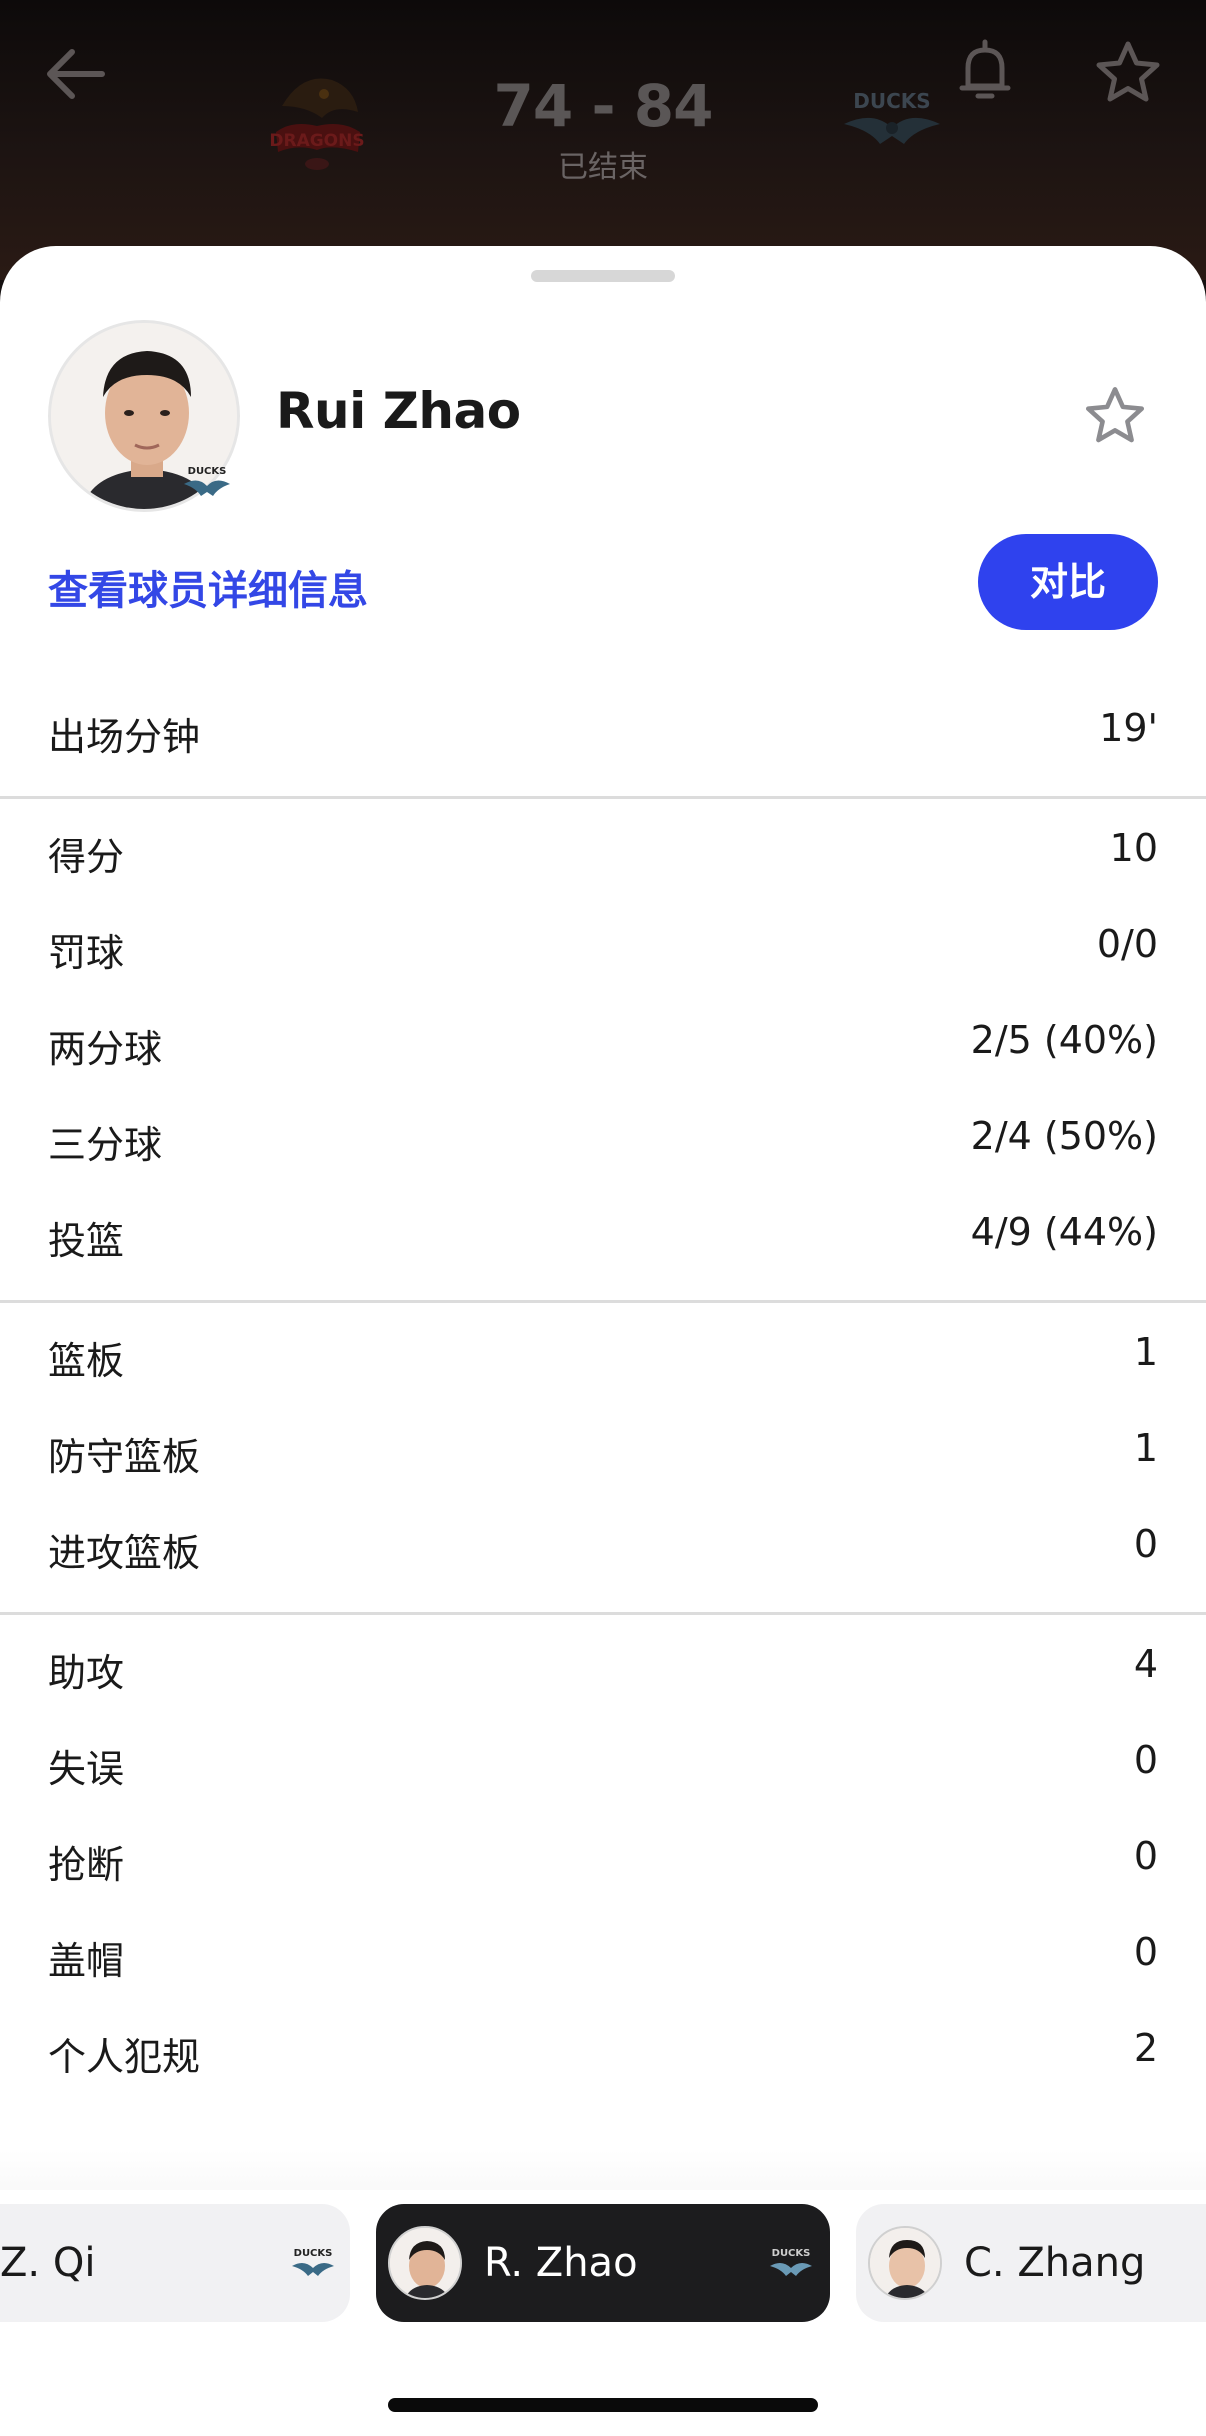 The height and width of the screenshot is (2436, 1206). Describe the element at coordinates (603, 728) in the screenshot. I see `stat-row-minutes: 出场分钟 19'` at that location.